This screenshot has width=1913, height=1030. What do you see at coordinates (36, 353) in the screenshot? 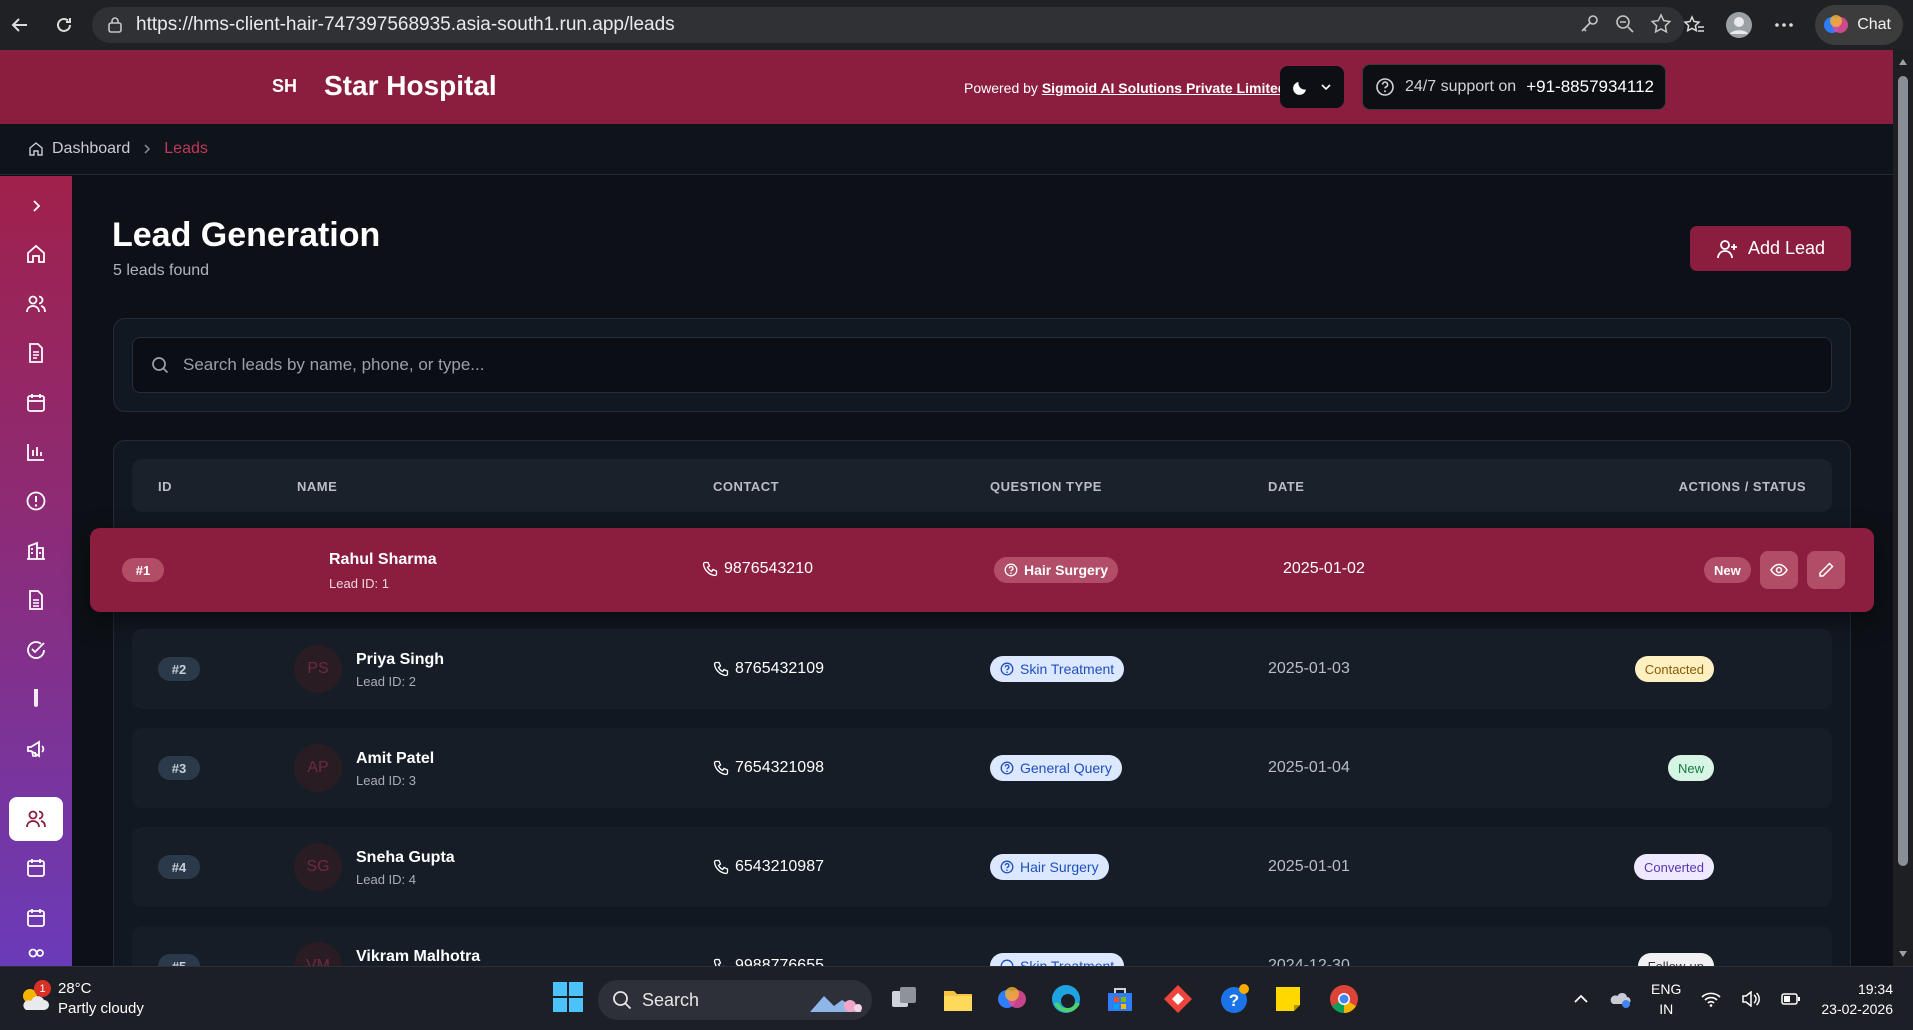
I see `sidebar-item-records` at bounding box center [36, 353].